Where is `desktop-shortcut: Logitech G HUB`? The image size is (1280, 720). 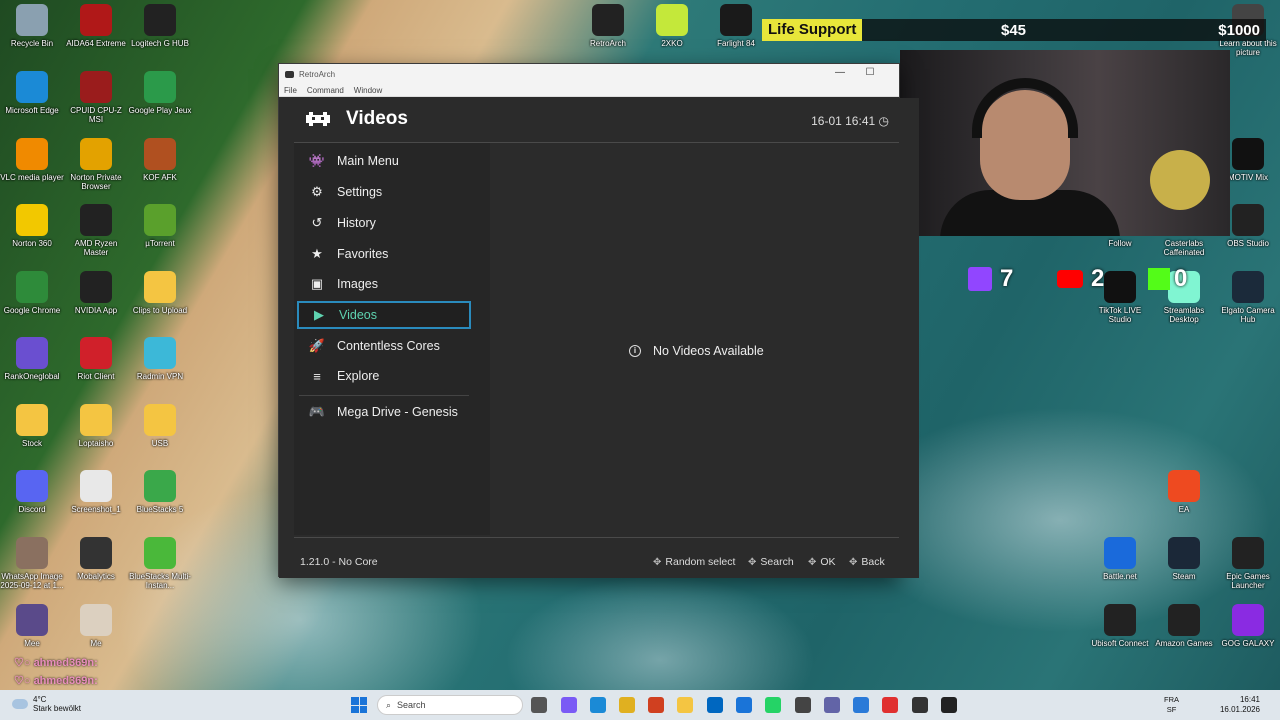 desktop-shortcut: Logitech G HUB is located at coordinates (160, 26).